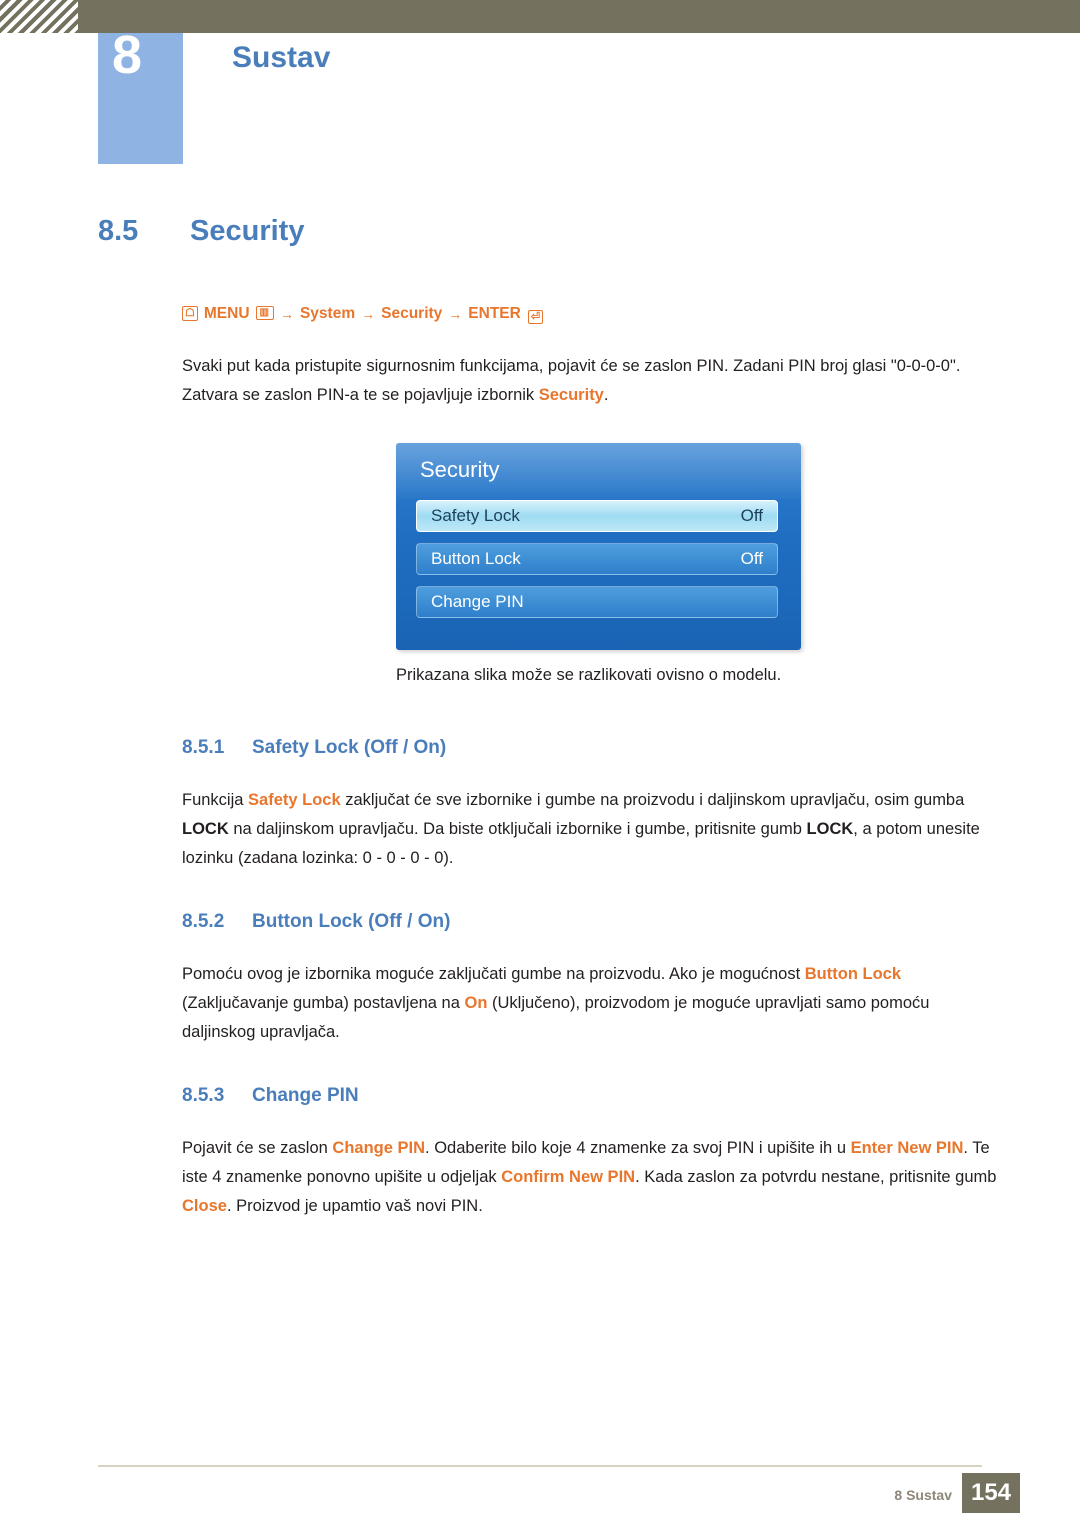  I want to click on chapter-title: Sustav, so click(281, 57).